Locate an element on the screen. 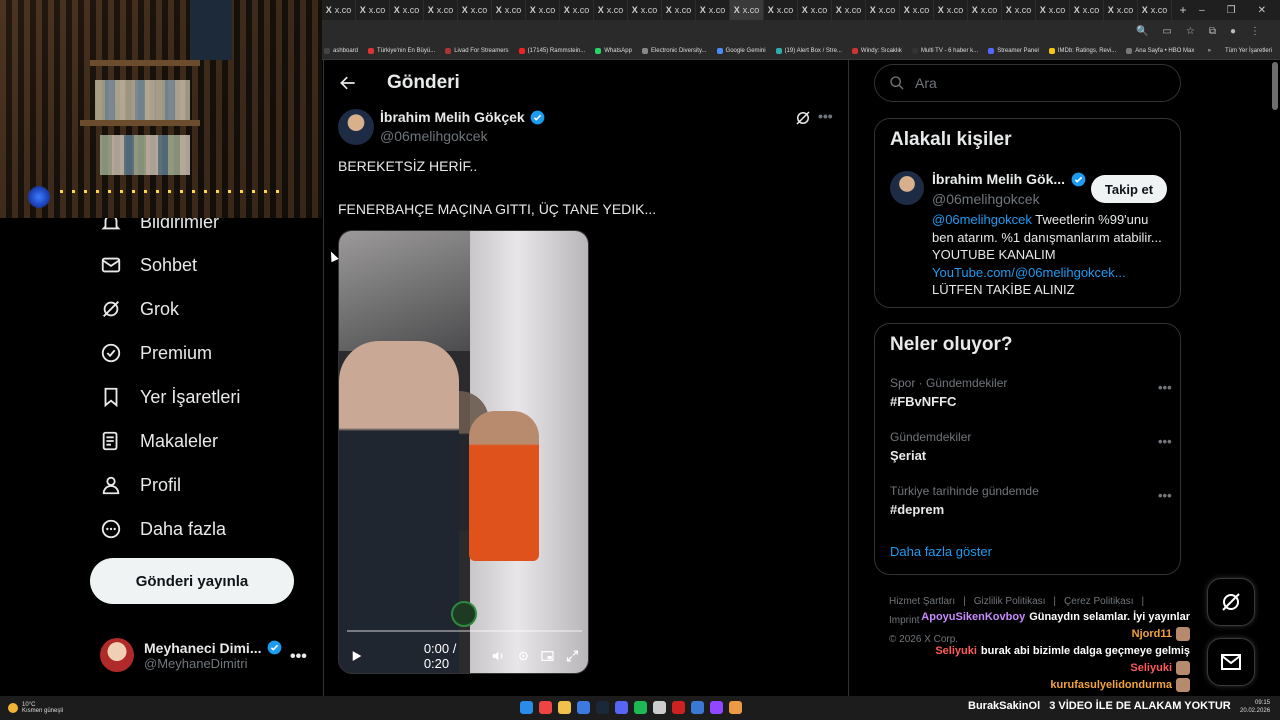 This screenshot has width=1280, height=720. scrollbar is located at coordinates (1275, 86).